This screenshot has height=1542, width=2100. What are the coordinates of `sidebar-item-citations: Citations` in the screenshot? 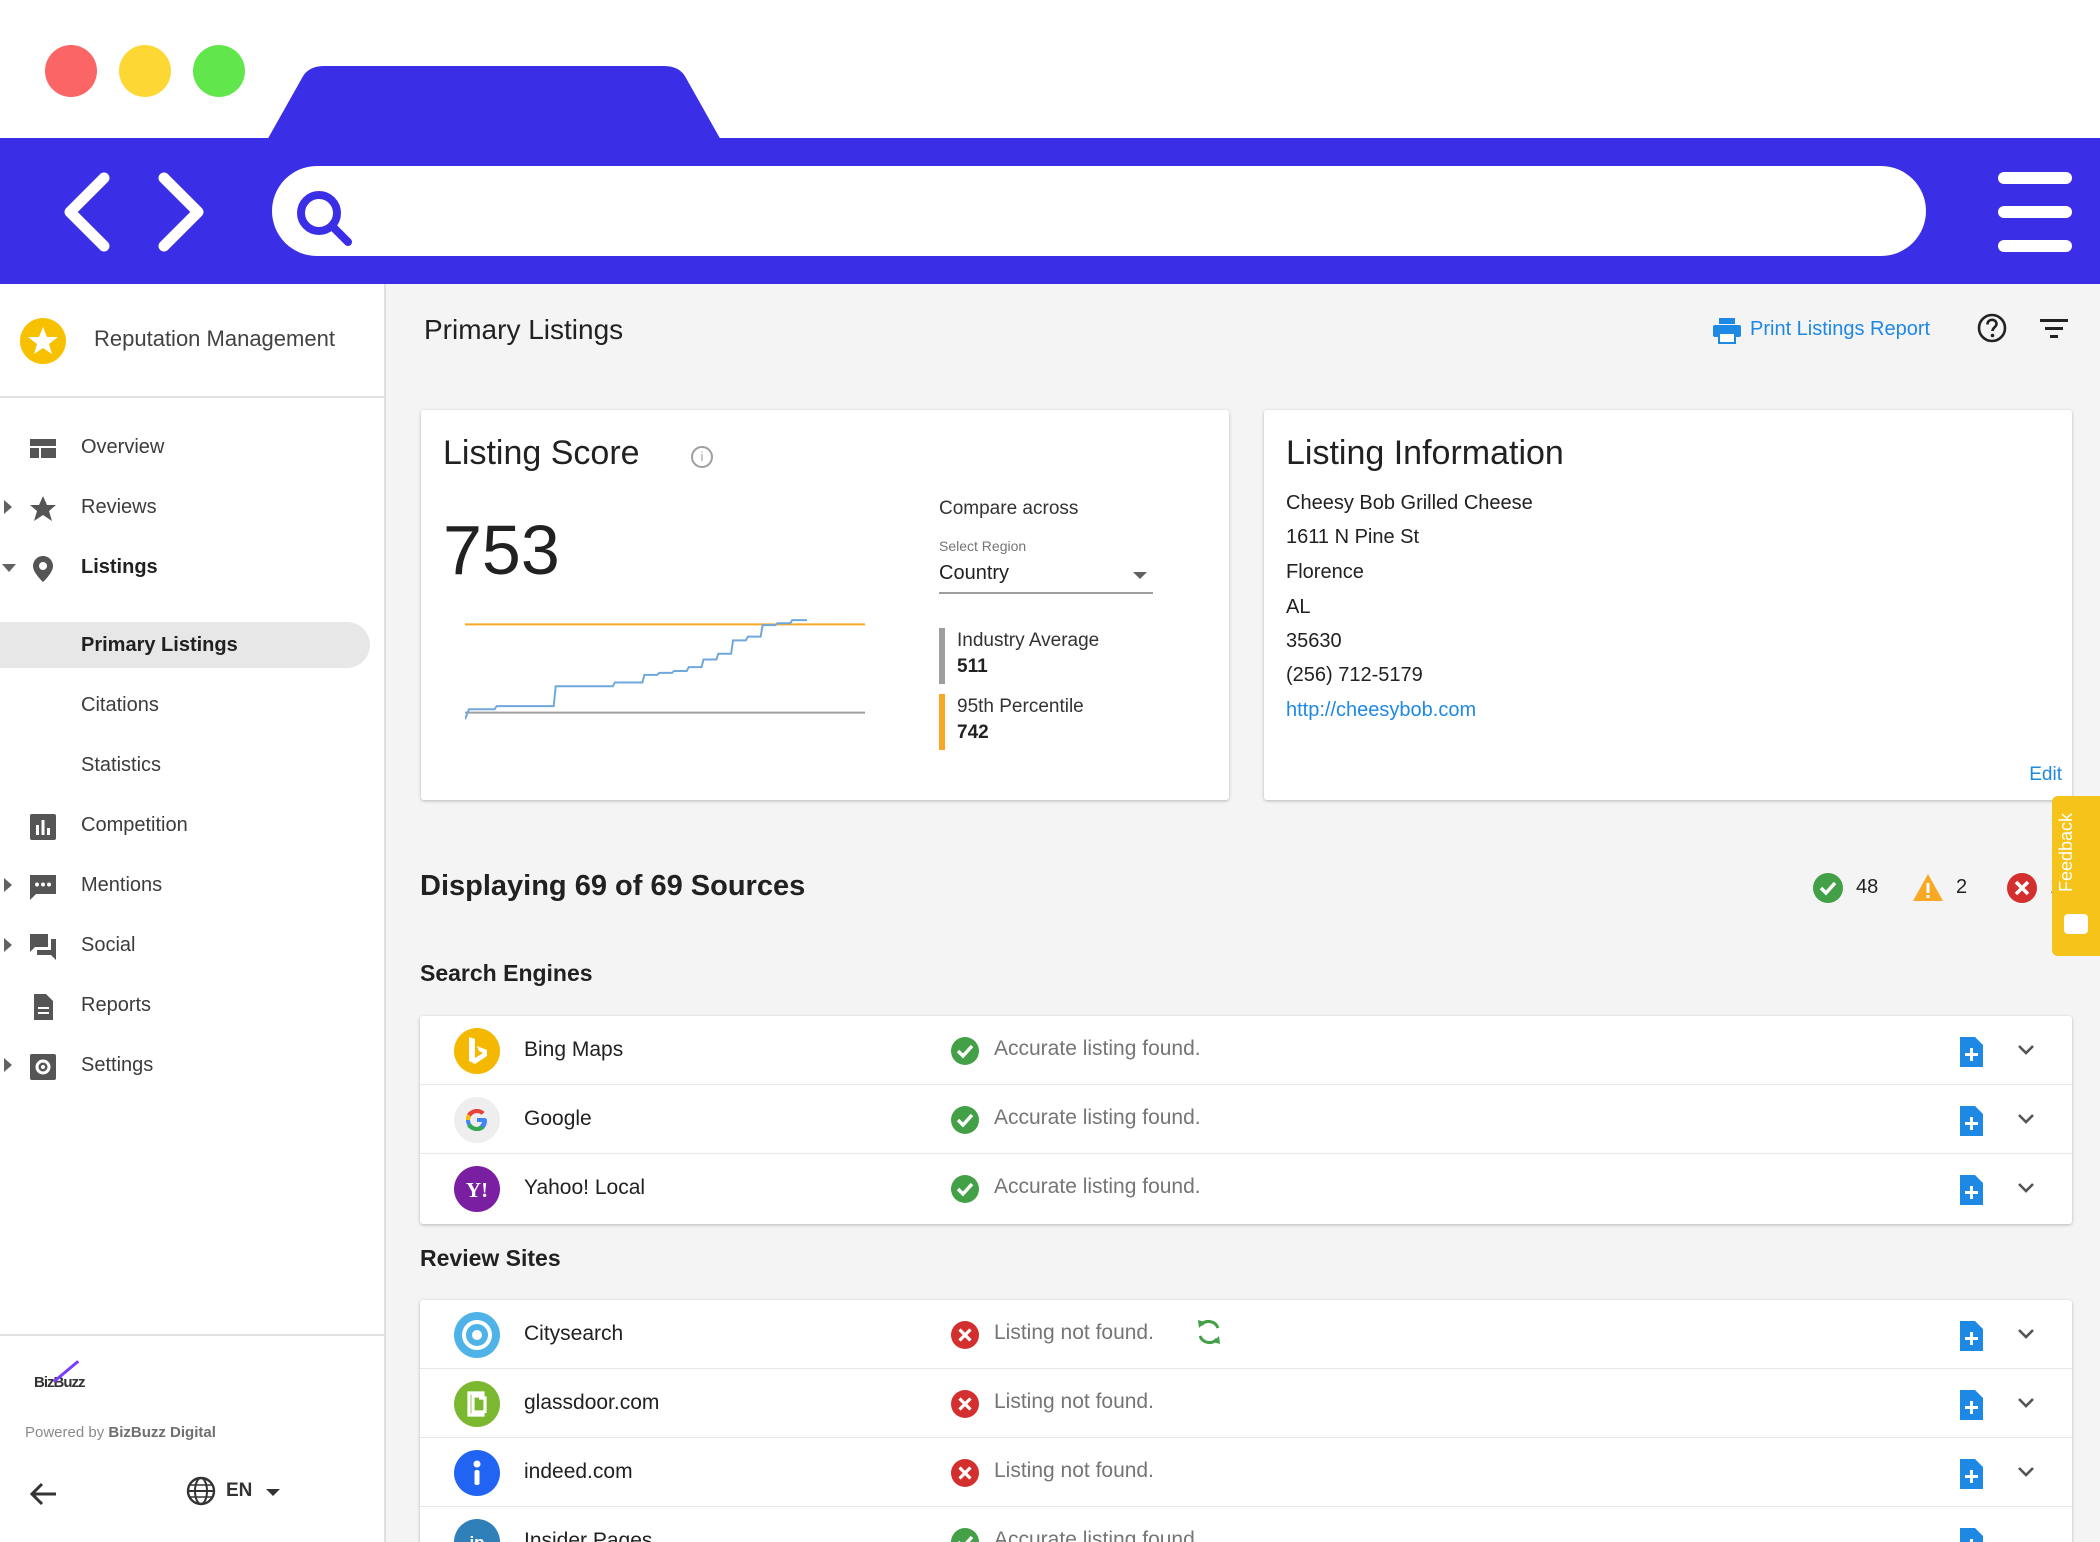 It's located at (192, 705).